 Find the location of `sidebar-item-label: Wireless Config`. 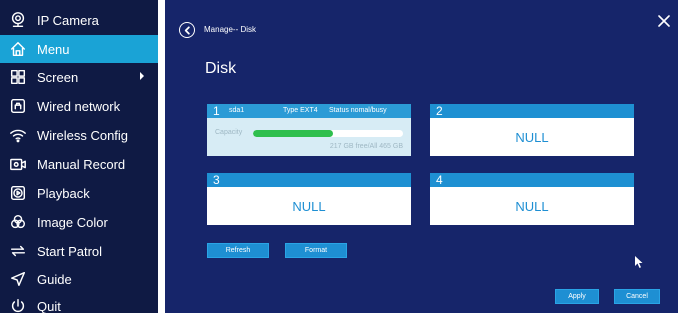

sidebar-item-label: Wireless Config is located at coordinates (83, 135).